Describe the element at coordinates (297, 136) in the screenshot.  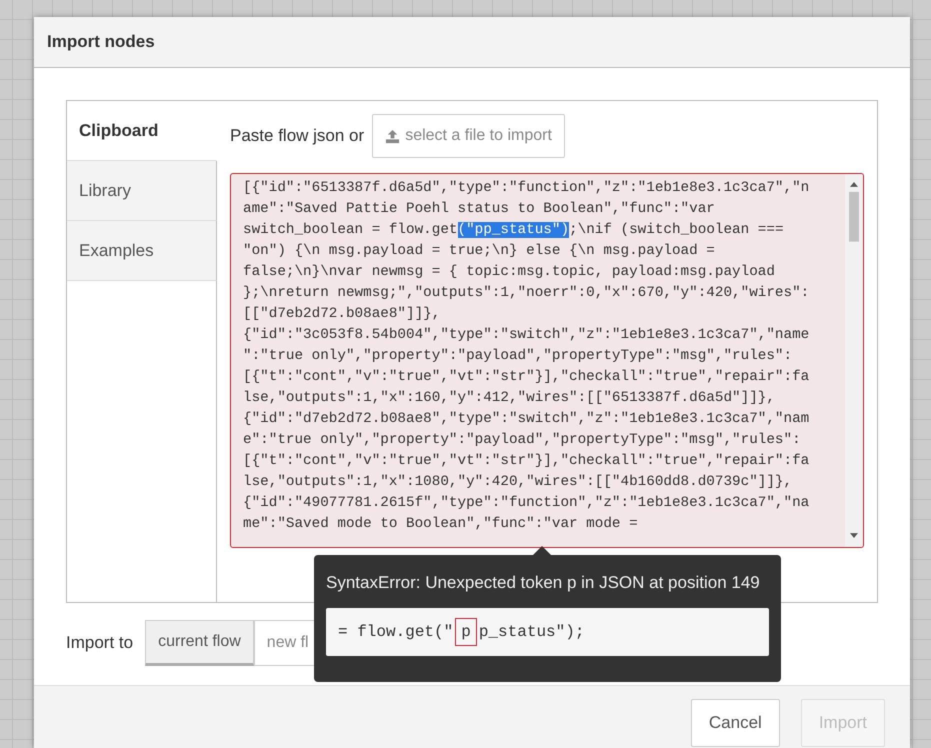
I see `prompt-label: Paste flow json or` at that location.